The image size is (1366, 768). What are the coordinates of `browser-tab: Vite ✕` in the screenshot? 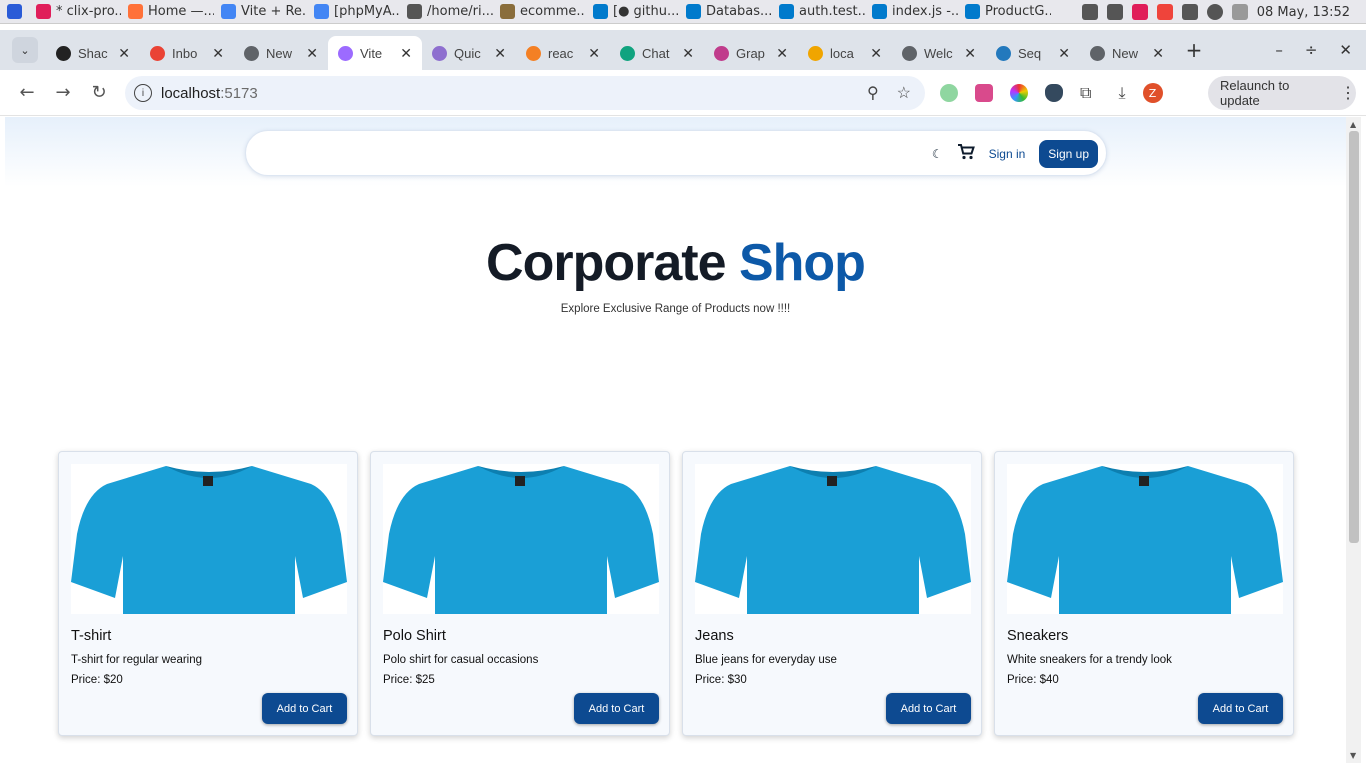 It's located at (375, 53).